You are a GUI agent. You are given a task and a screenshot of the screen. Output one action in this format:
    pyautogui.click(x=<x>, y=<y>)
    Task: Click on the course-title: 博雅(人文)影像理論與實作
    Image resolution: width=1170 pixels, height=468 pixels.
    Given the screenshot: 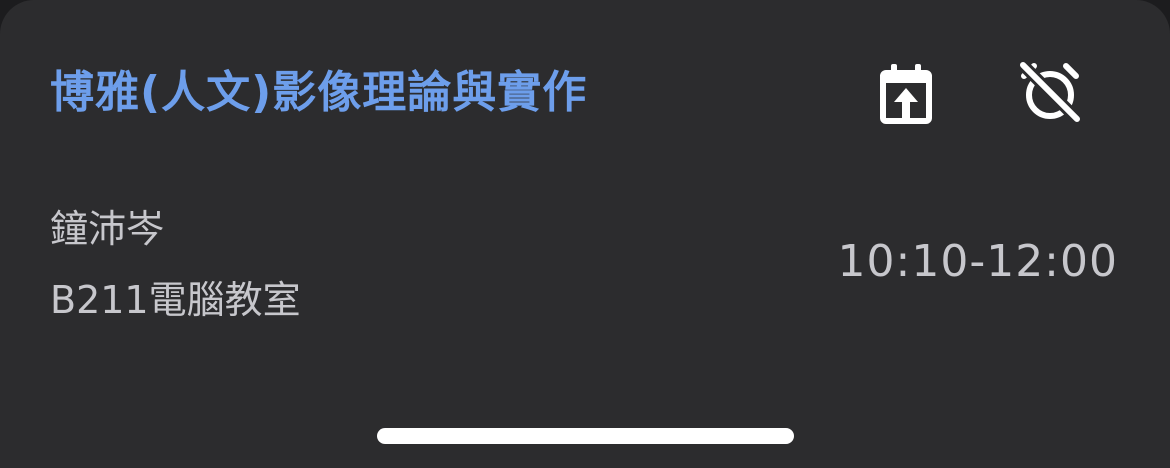 What is the action you would take?
    pyautogui.click(x=319, y=92)
    